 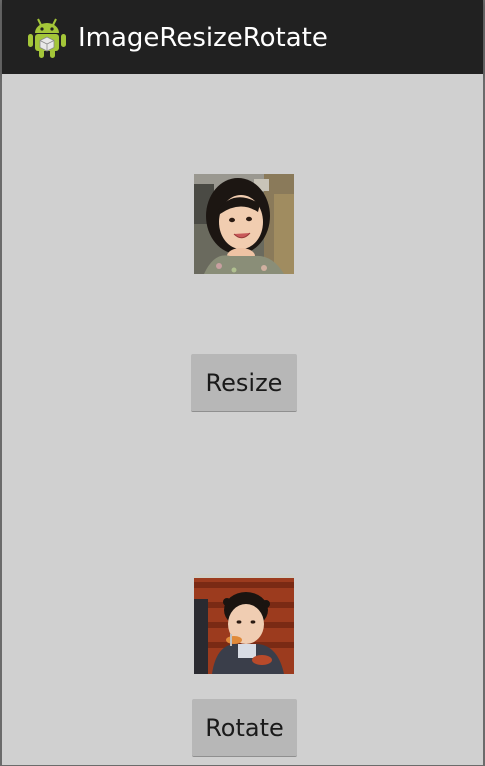 What do you see at coordinates (244, 624) in the screenshot?
I see `rotated-photo` at bounding box center [244, 624].